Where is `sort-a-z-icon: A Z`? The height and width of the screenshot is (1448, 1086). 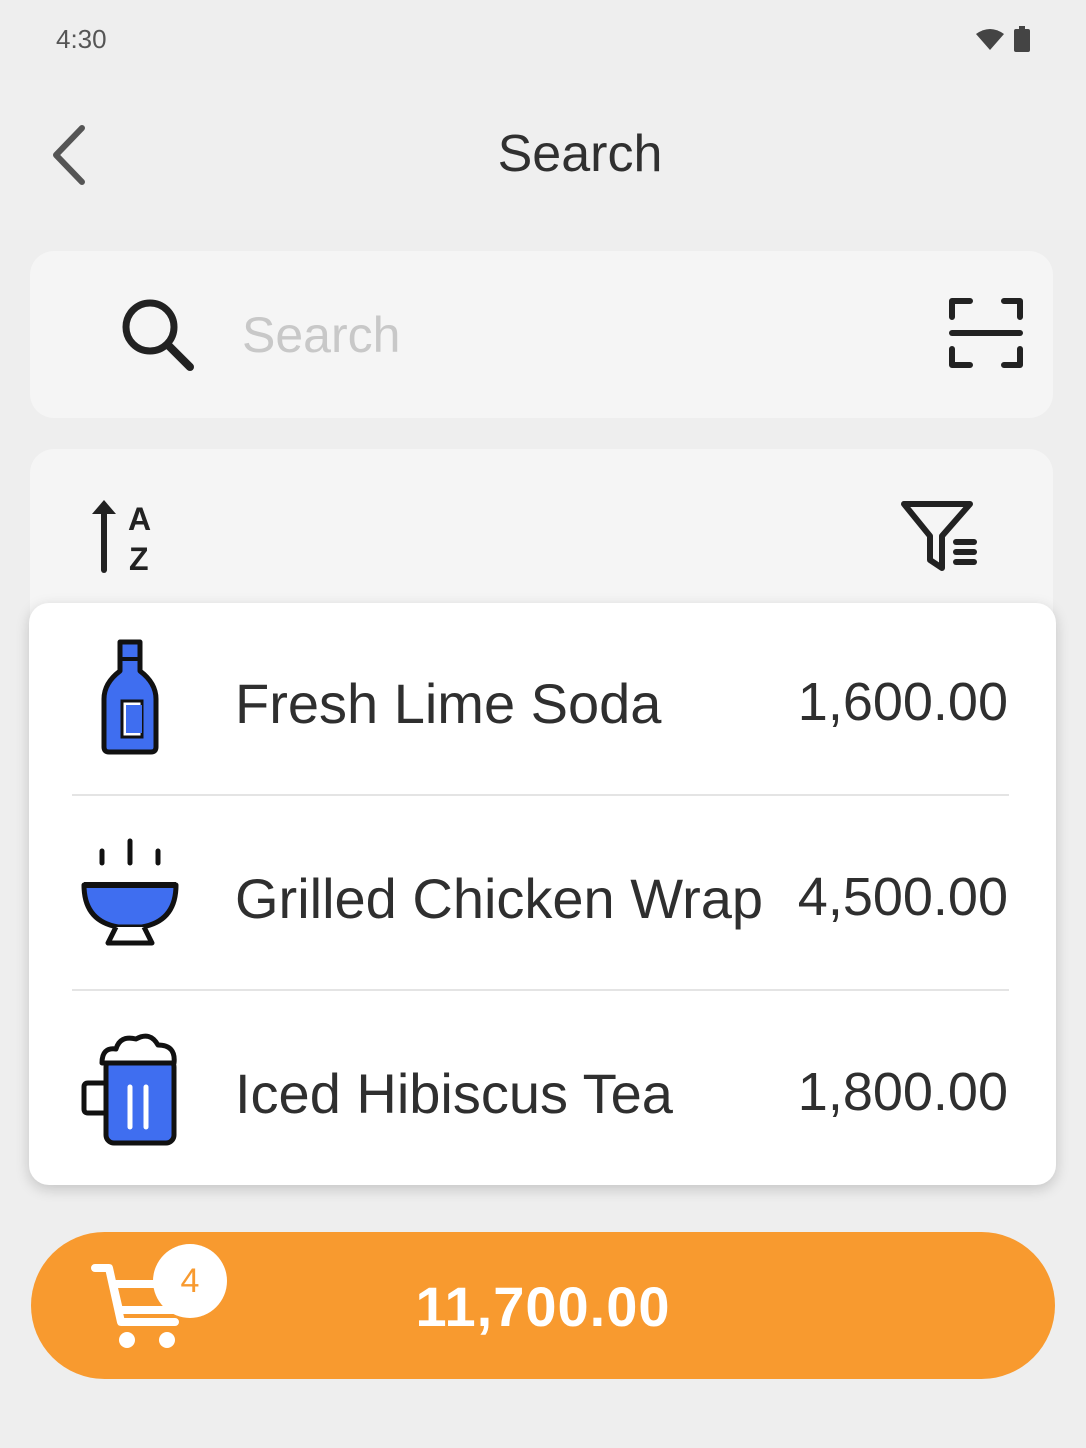 sort-a-z-icon: A Z is located at coordinates (121, 538).